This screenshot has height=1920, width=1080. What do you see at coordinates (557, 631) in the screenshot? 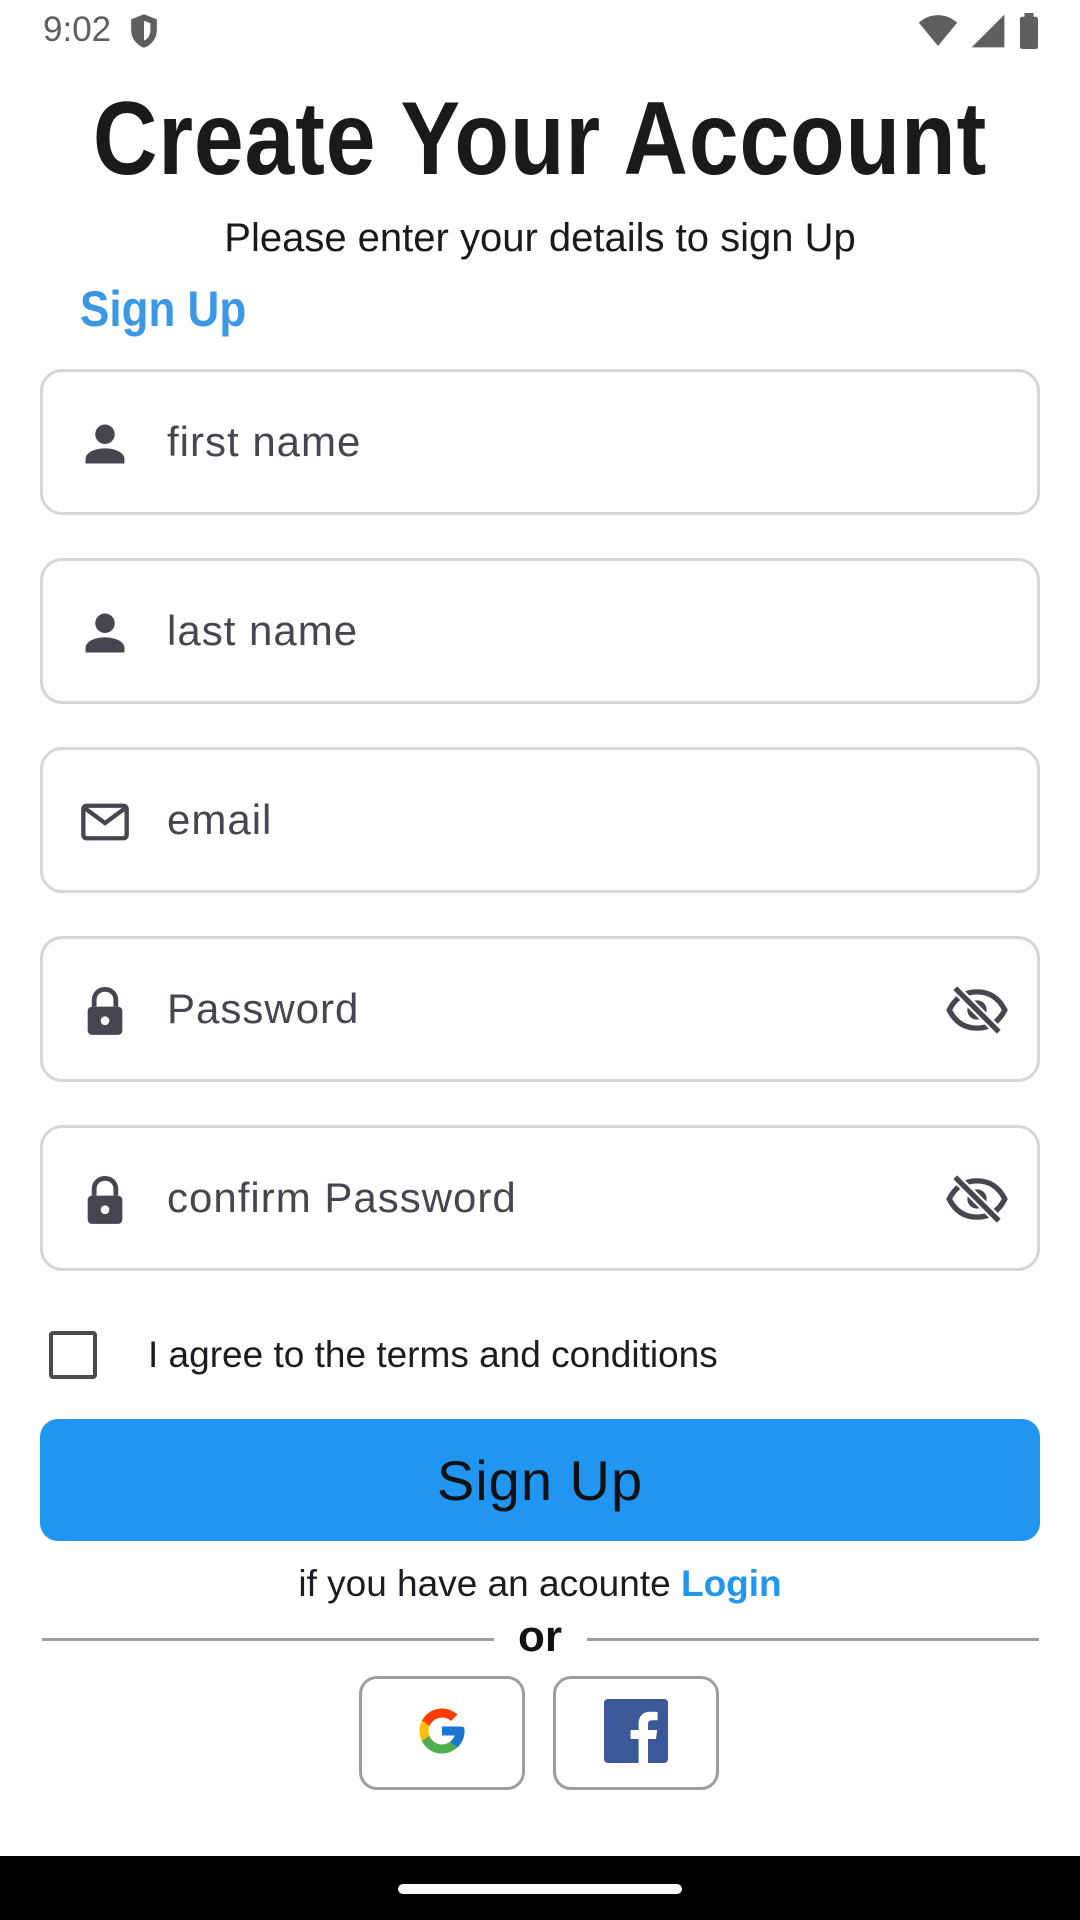
I see `last-name-input` at bounding box center [557, 631].